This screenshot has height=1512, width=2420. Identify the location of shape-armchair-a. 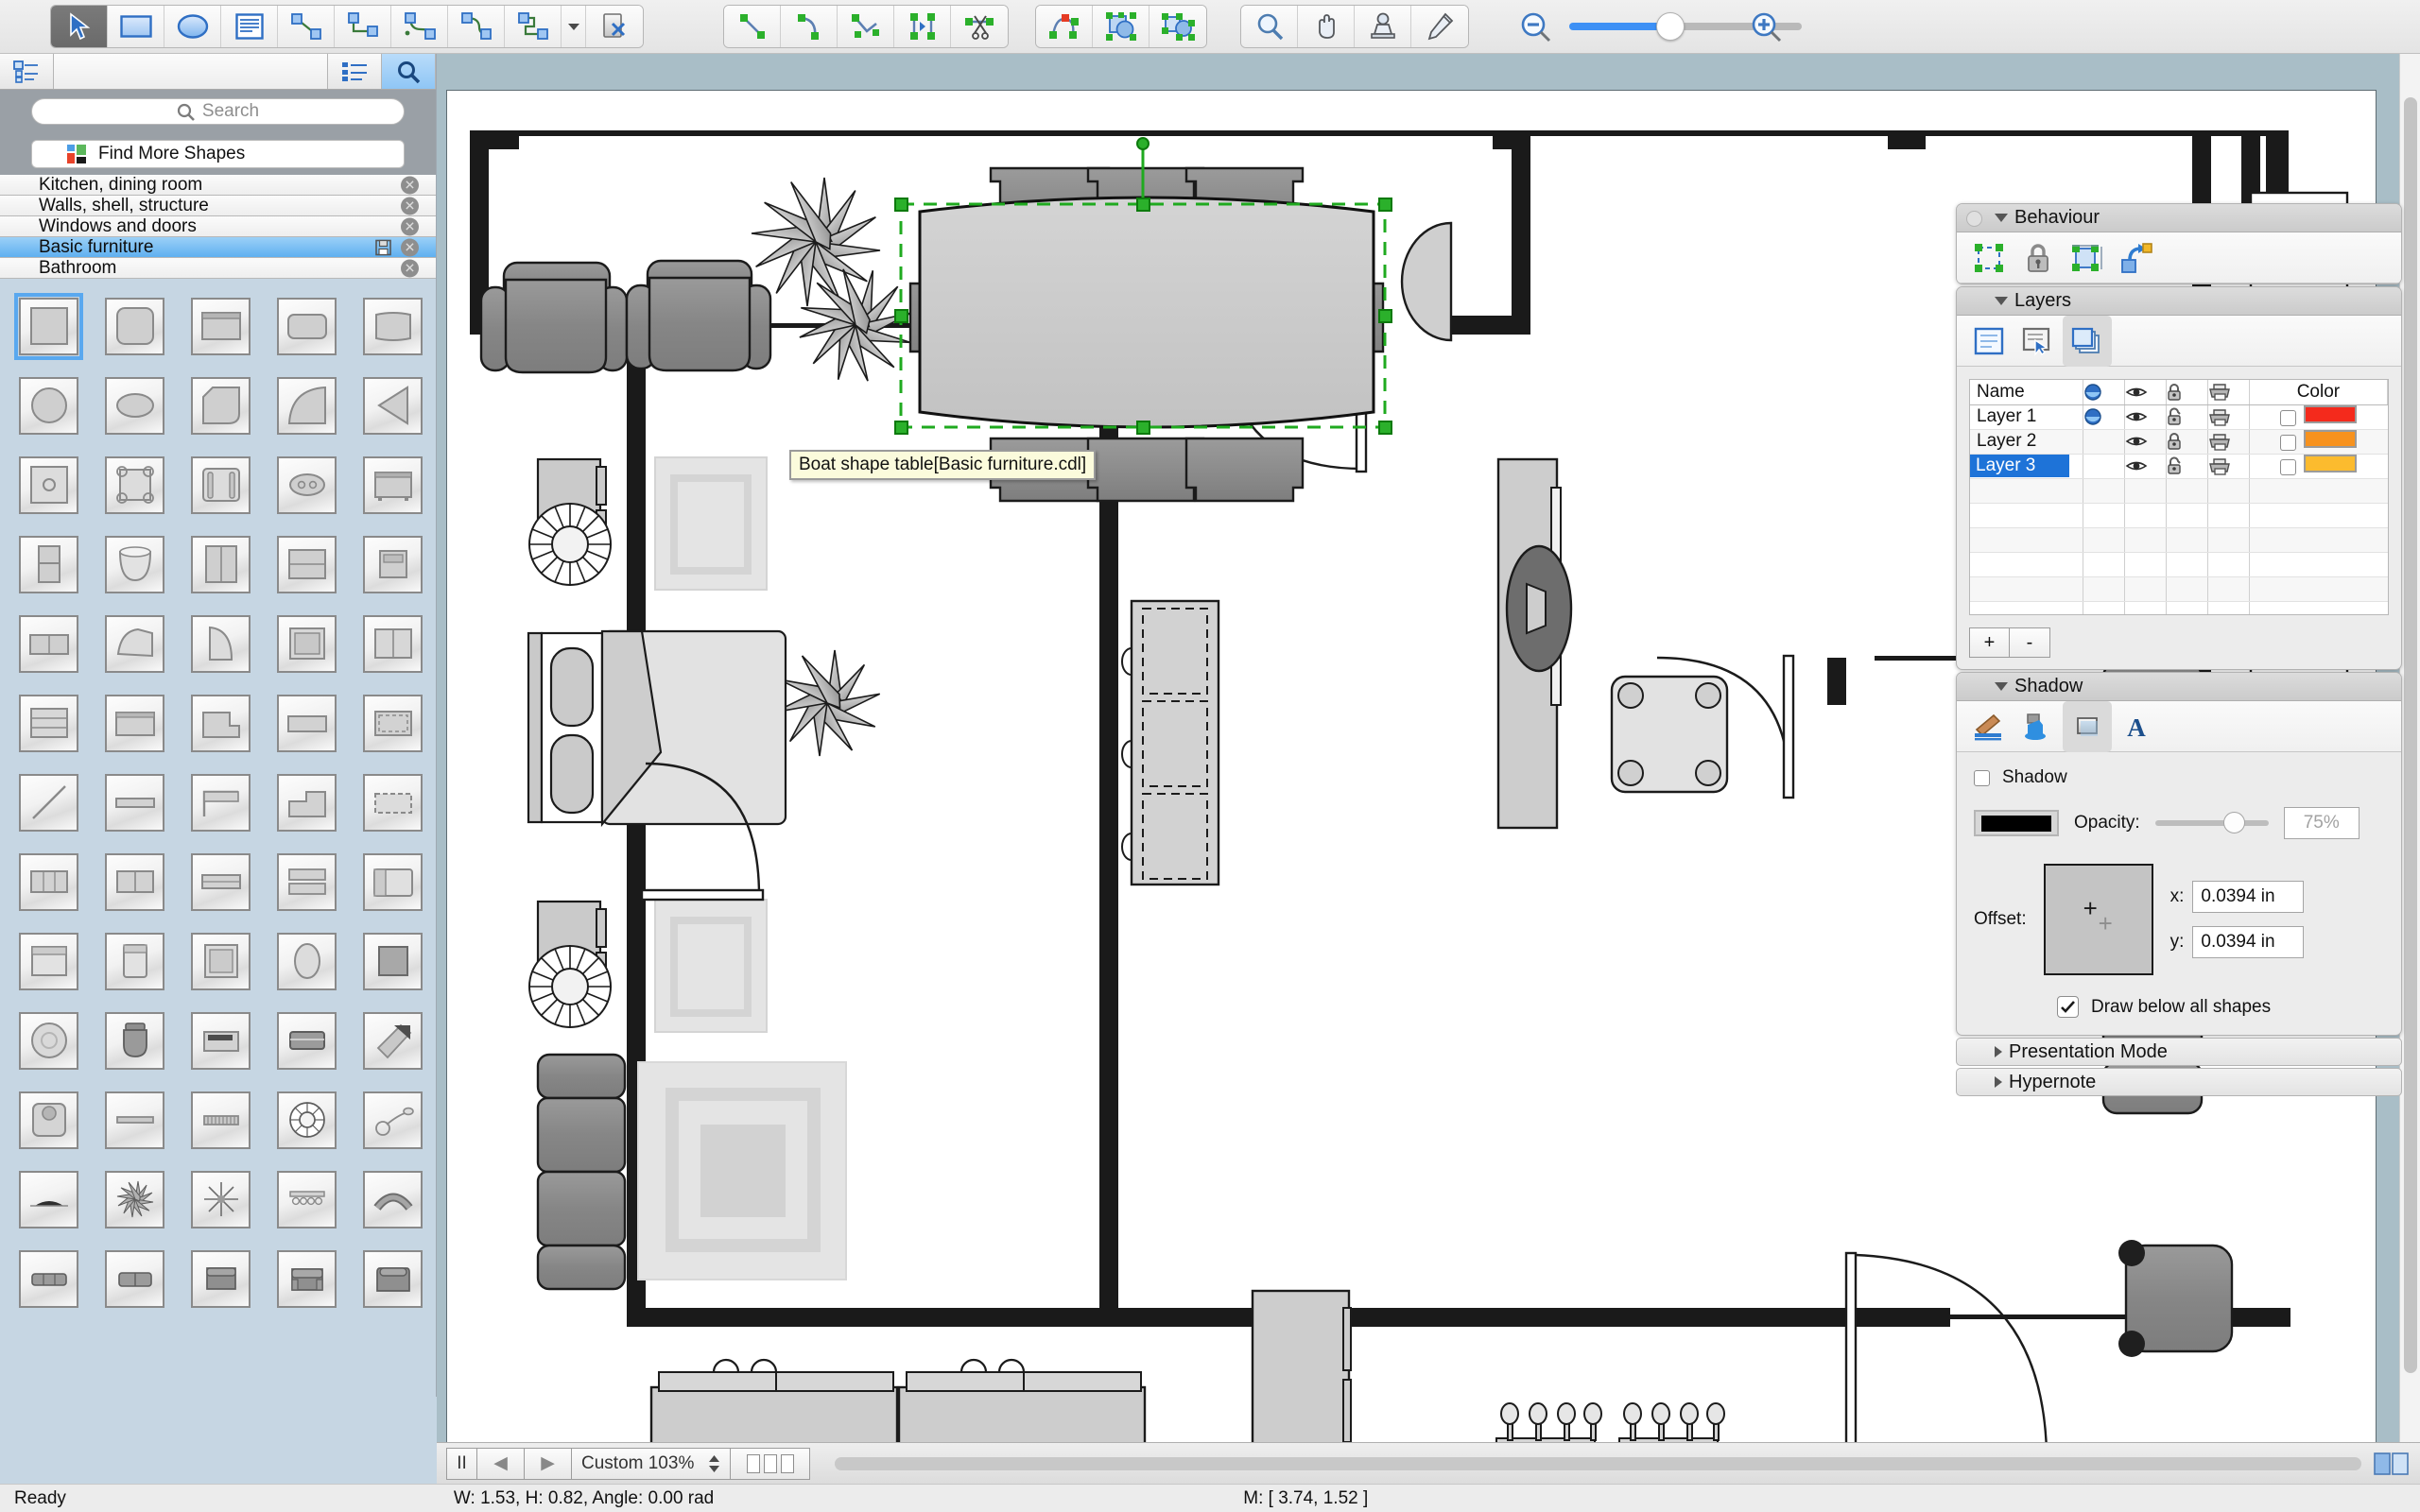
(221, 1278).